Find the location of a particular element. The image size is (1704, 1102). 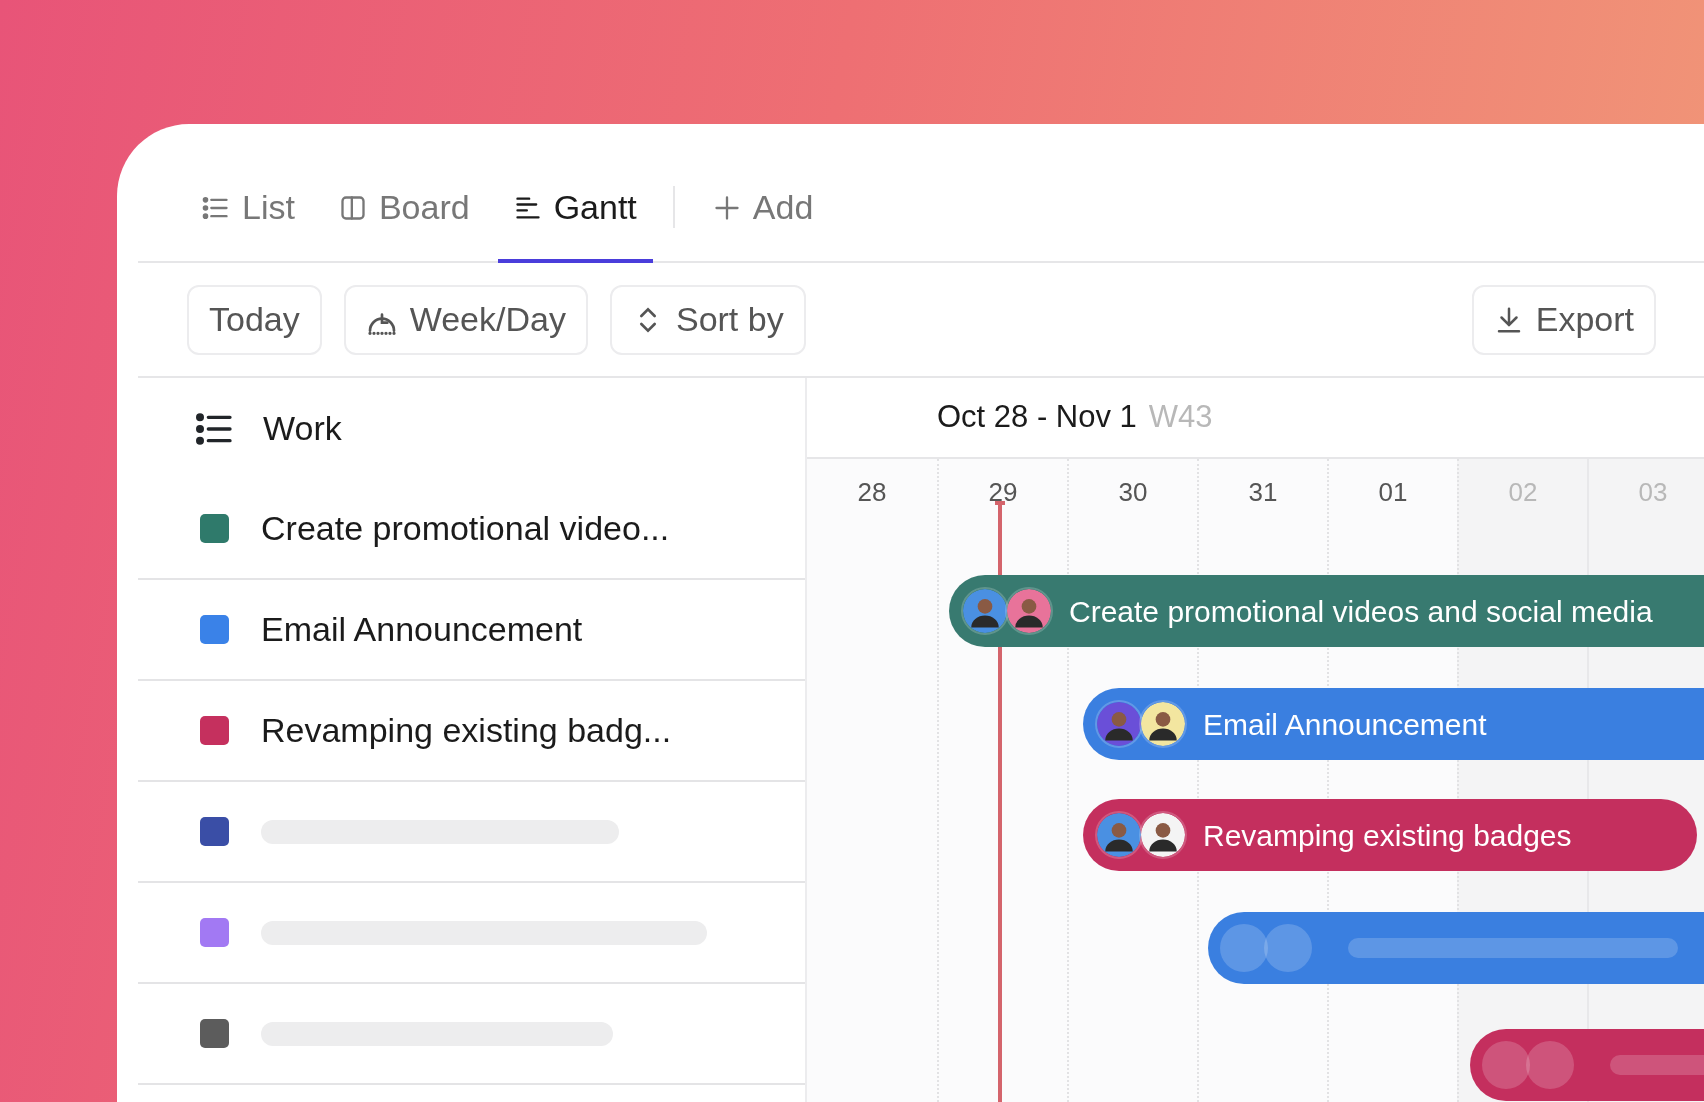

export-button: Export is located at coordinates (1563, 319).